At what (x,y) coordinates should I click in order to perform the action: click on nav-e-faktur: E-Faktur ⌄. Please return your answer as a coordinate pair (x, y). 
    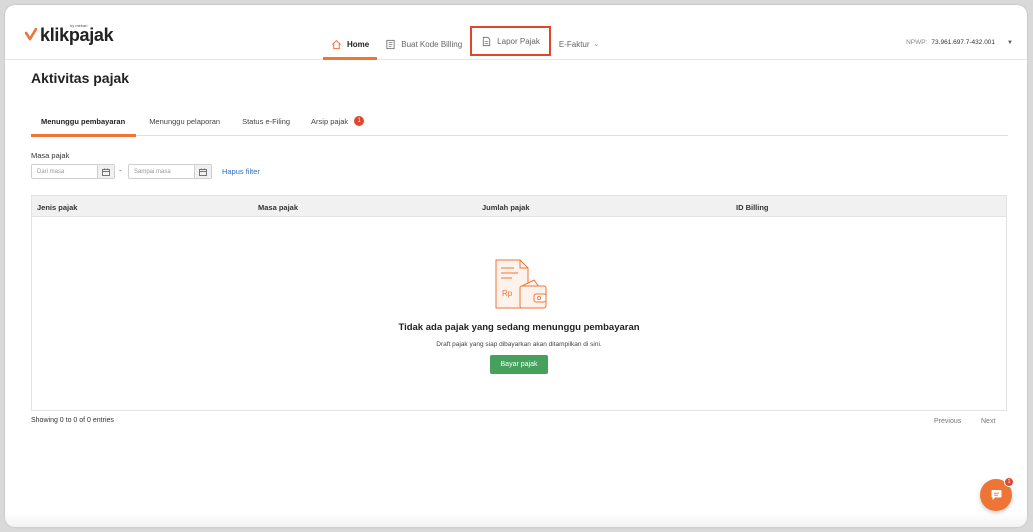
    Looking at the image, I should click on (579, 44).